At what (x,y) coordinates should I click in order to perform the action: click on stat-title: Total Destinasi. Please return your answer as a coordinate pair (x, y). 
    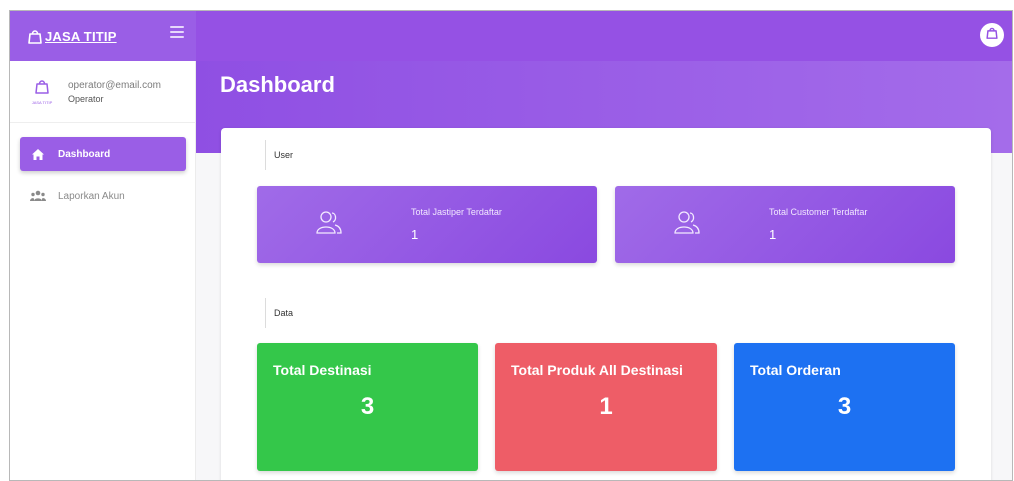
    Looking at the image, I should click on (322, 370).